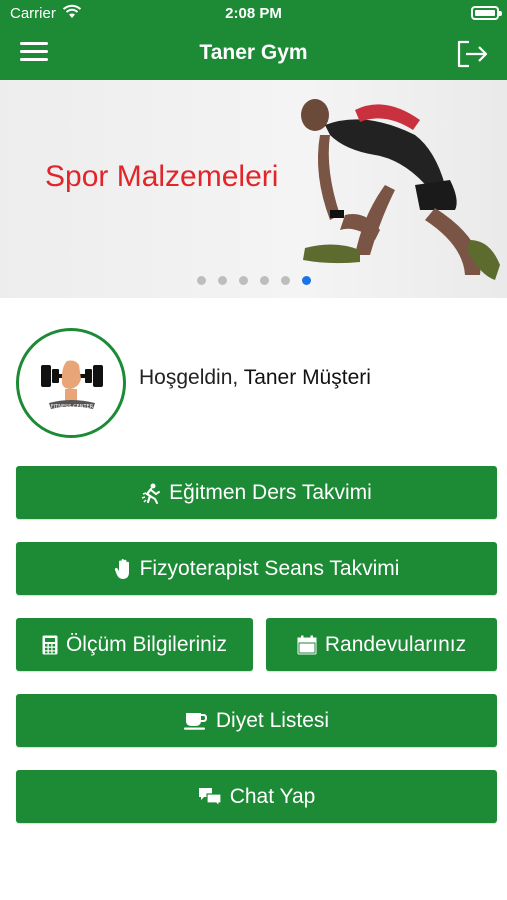  Describe the element at coordinates (272, 796) in the screenshot. I see `chat-label: Chat Yap` at that location.